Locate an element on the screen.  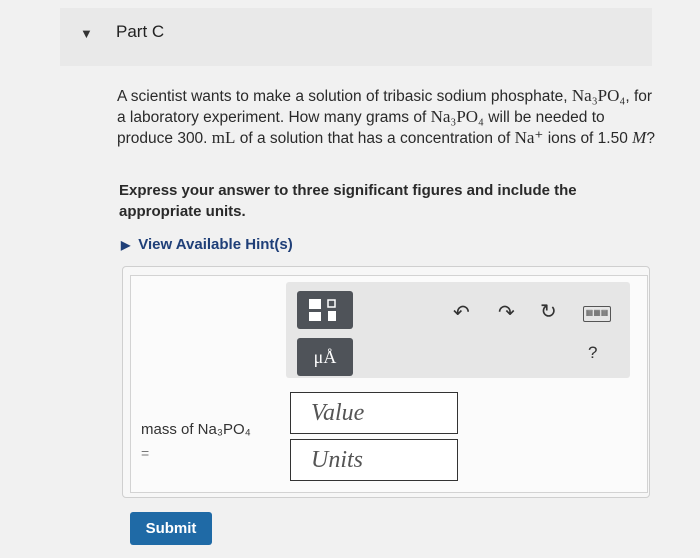
value-input: Value is located at coordinates (374, 413).